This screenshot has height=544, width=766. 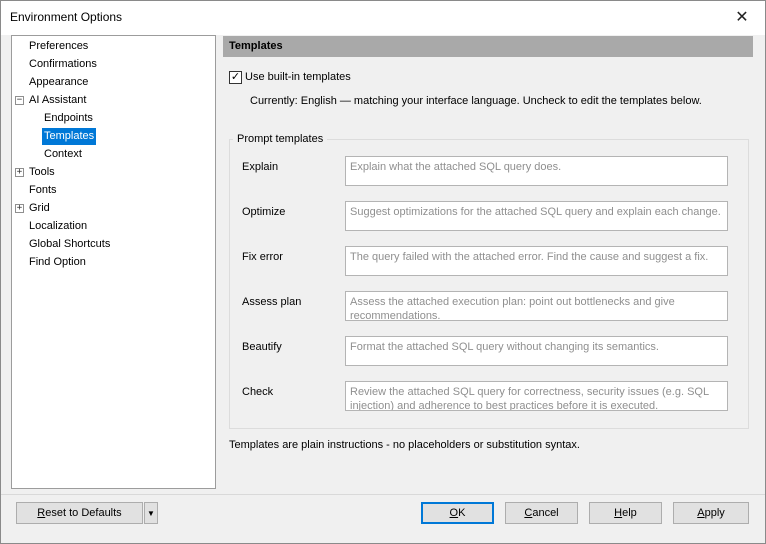 I want to click on cancel-label: ancel, so click(x=545, y=513).